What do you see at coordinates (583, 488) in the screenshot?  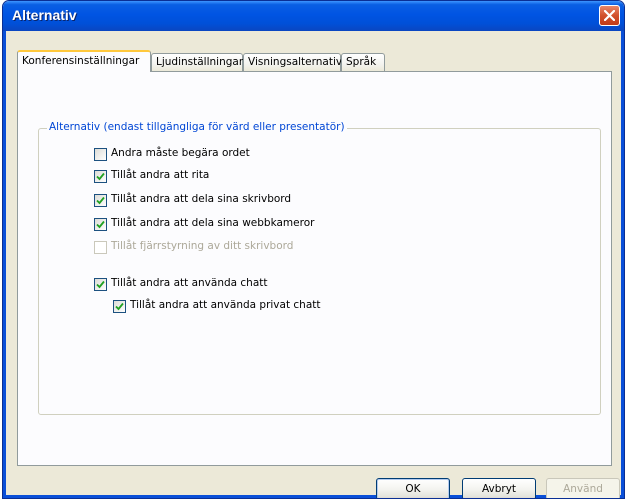 I see `apply-button: Använd` at bounding box center [583, 488].